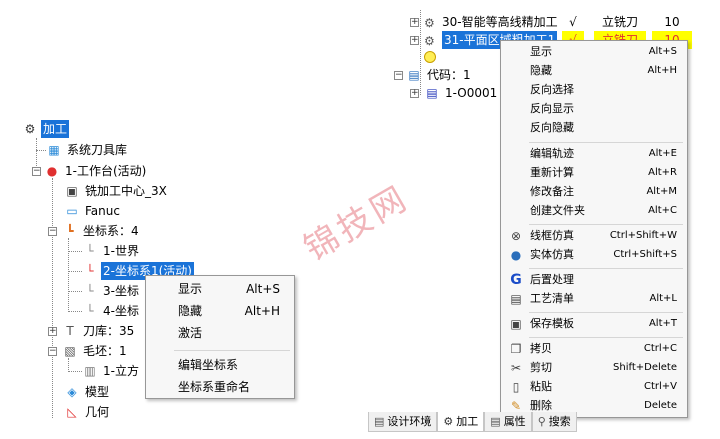 The image size is (720, 439). I want to click on tree-item-coord-world: └ 1-世界, so click(111, 251).